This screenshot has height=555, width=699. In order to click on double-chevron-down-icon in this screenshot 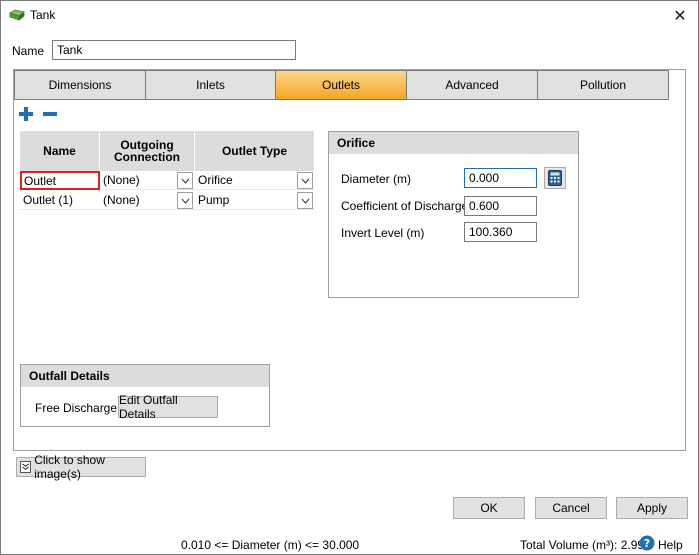, I will do `click(26, 467)`.